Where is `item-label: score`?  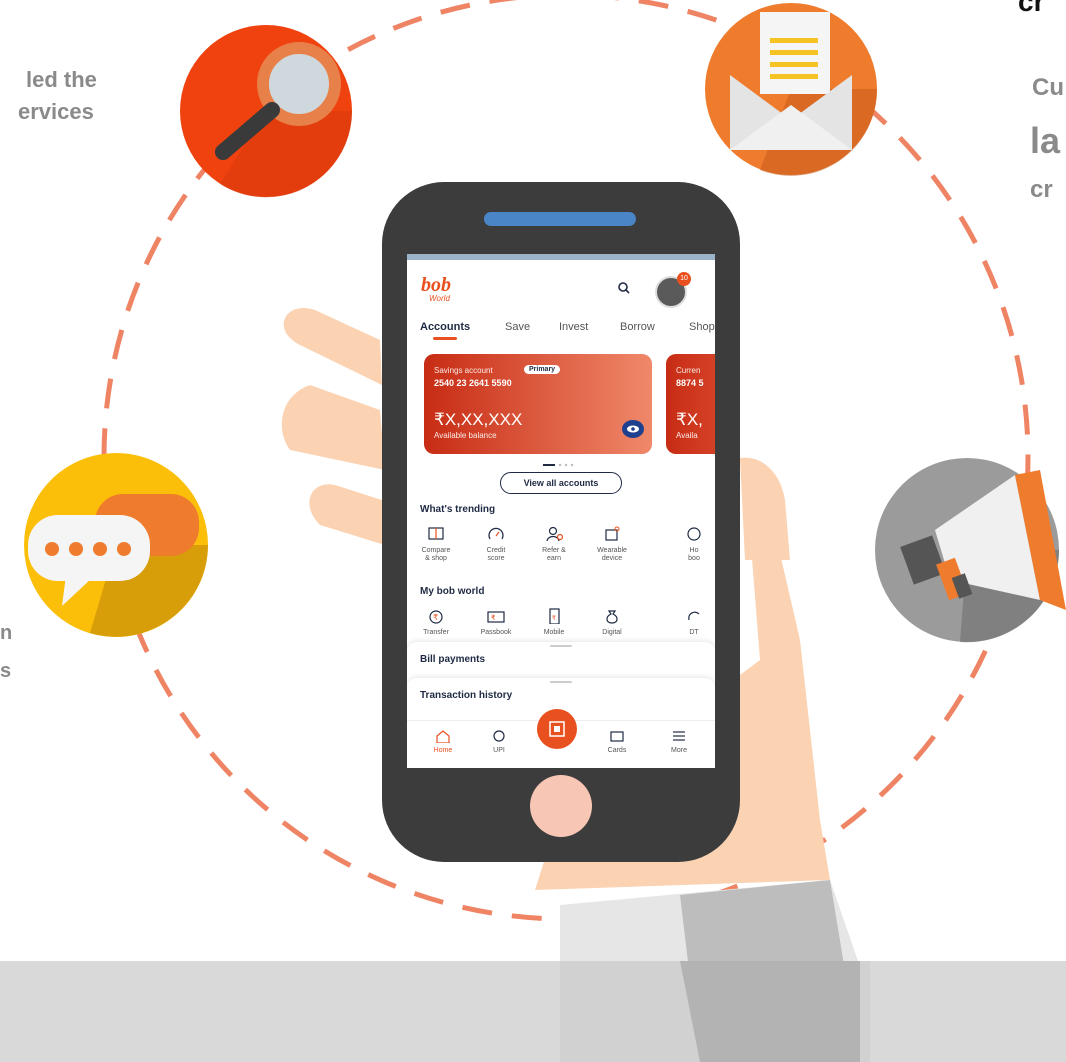 item-label: score is located at coordinates (496, 558).